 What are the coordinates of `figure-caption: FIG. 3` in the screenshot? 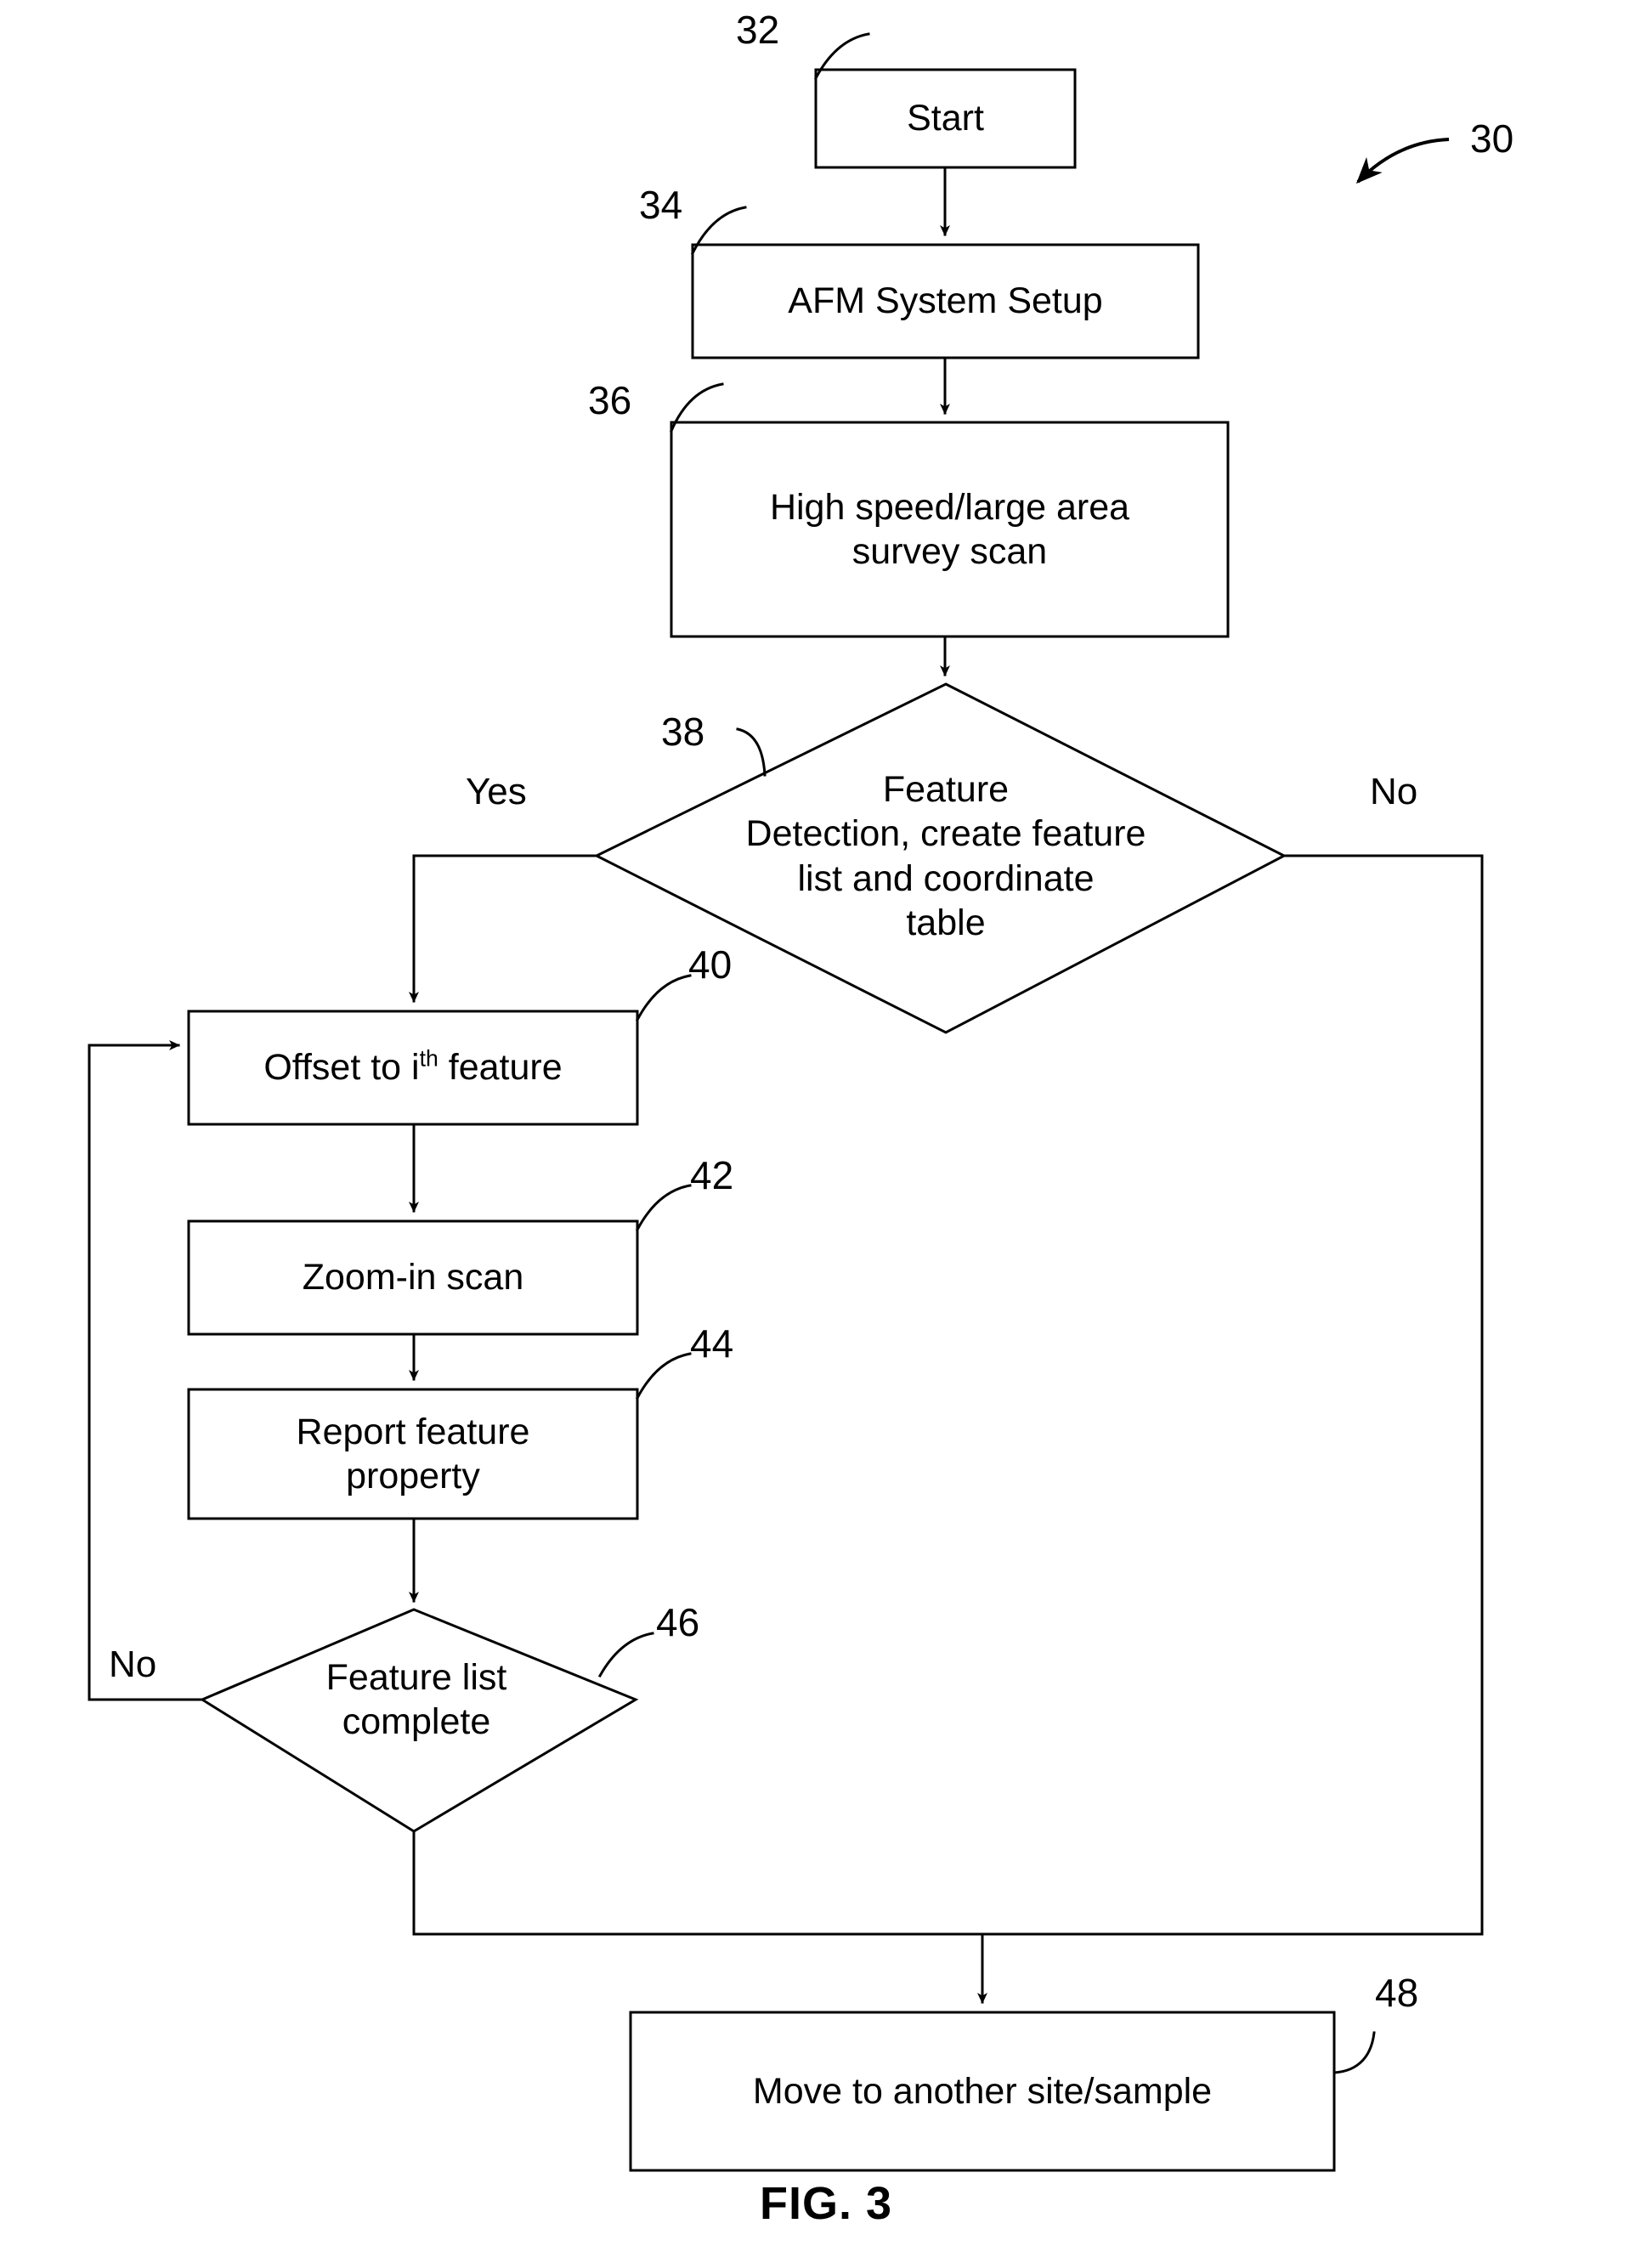 It's located at (826, 2203).